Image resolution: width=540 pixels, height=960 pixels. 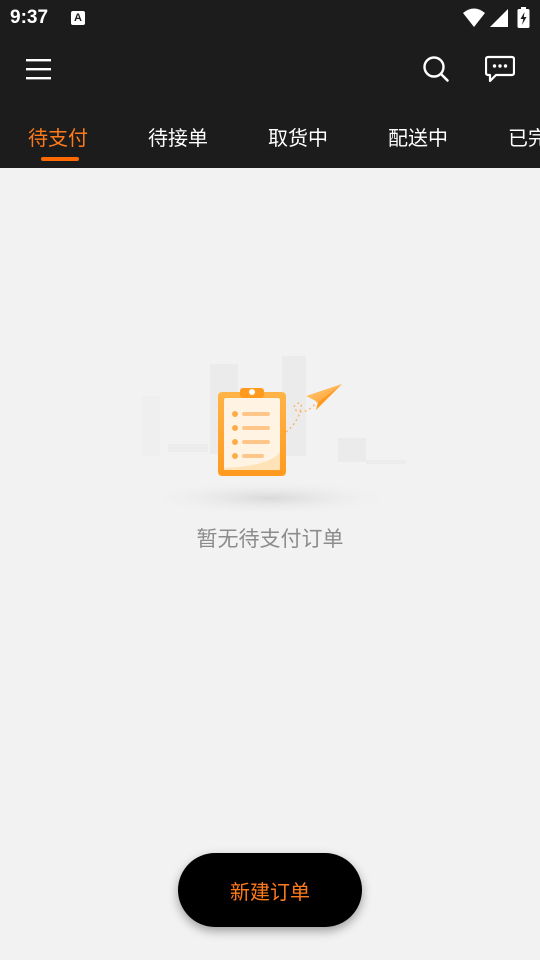 I want to click on tab-completed: 已完, so click(x=524, y=136).